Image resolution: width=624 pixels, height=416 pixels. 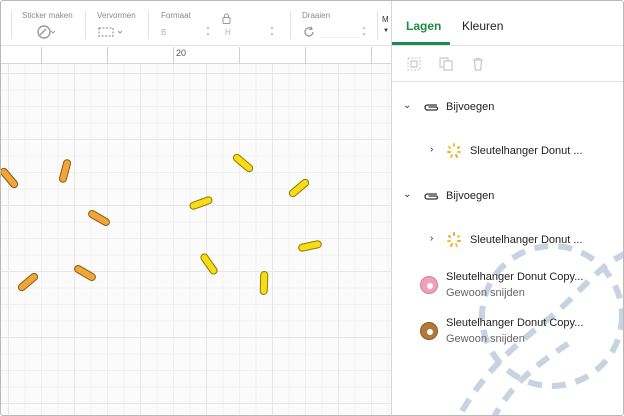 I want to click on rotate-stepper: ▲ ▼, so click(x=364, y=32).